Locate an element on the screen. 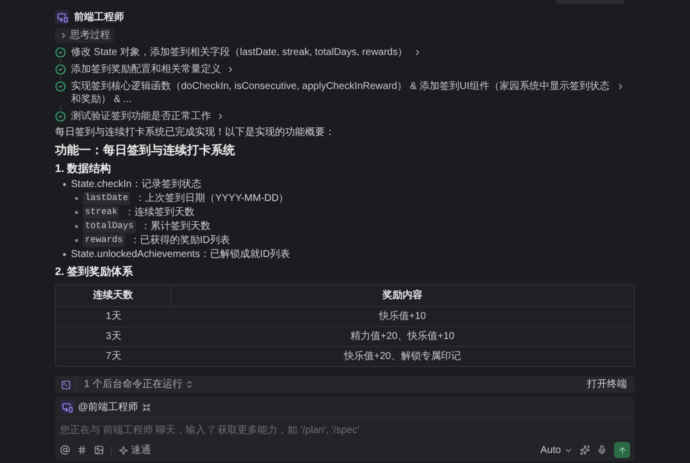 This screenshot has height=463, width=690. feature-title: 功能一：每日签到与连续打卡系统 is located at coordinates (145, 150).